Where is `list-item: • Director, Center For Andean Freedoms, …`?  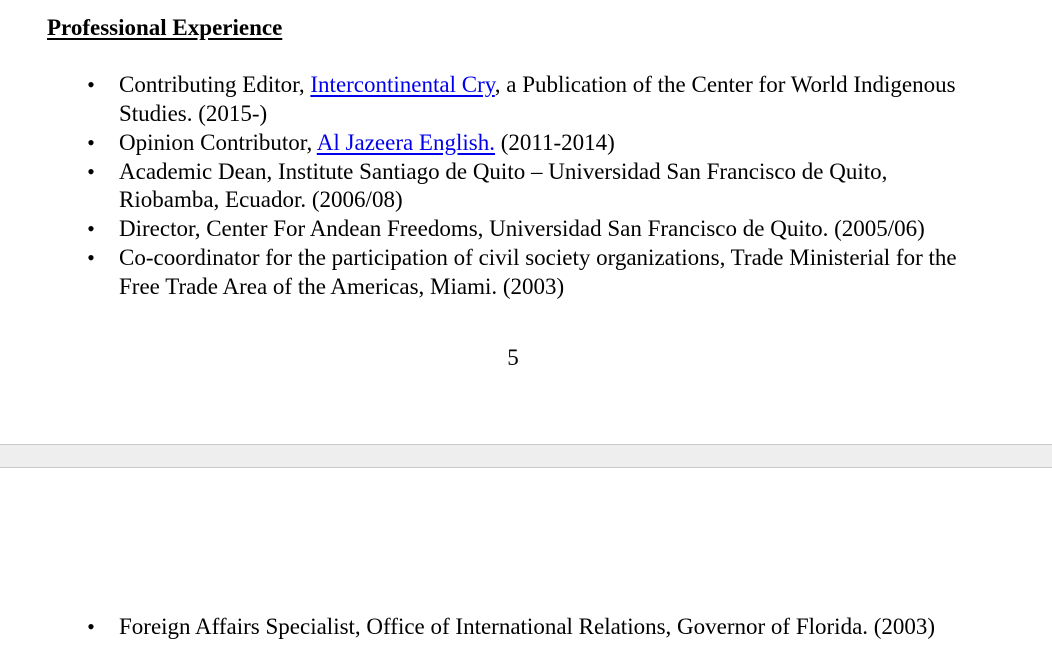
list-item: • Director, Center For Andean Freedoms, … is located at coordinates (484, 229).